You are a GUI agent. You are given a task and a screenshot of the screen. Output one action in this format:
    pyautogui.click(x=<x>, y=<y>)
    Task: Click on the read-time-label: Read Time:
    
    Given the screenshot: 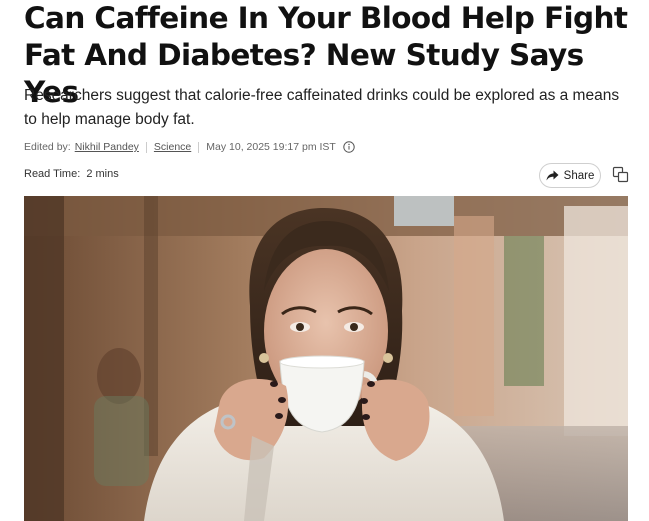 What is the action you would take?
    pyautogui.click(x=52, y=174)
    